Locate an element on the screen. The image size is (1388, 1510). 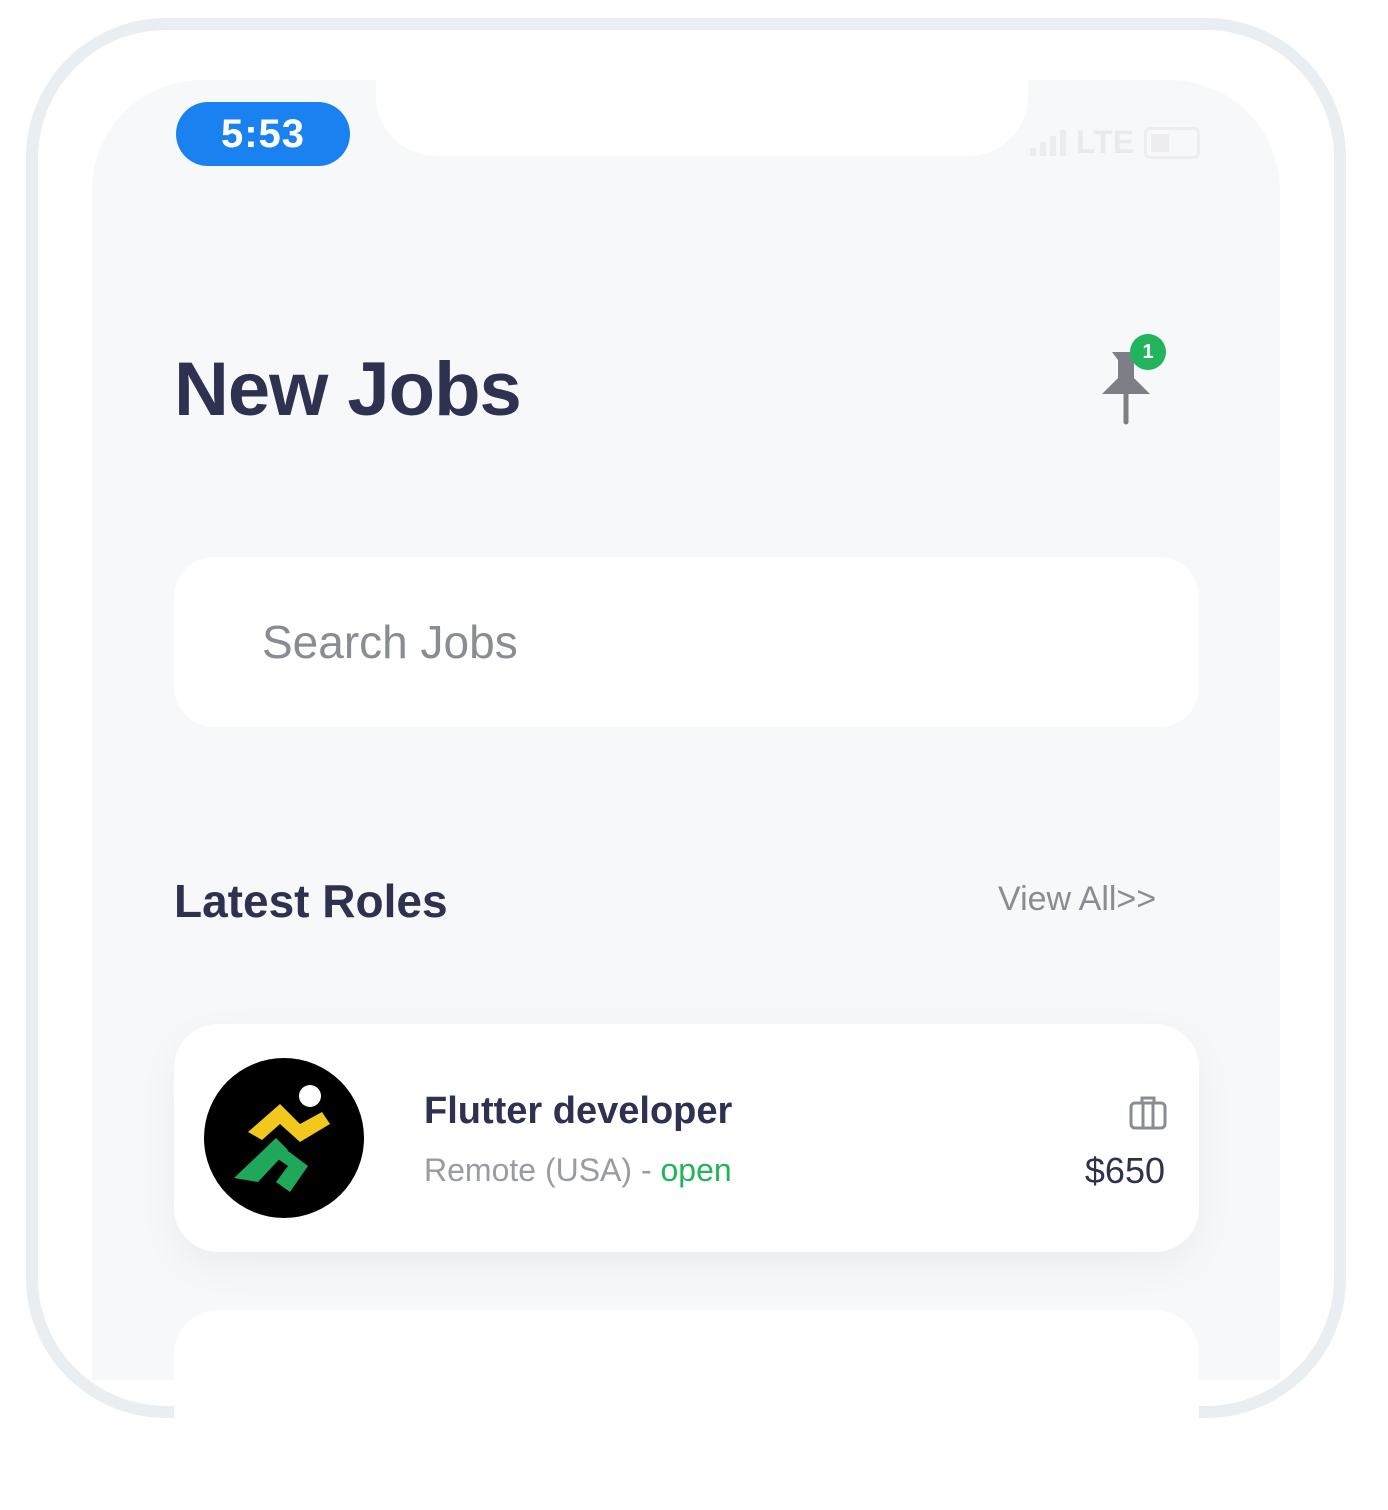
signal-icon is located at coordinates (1048, 142).